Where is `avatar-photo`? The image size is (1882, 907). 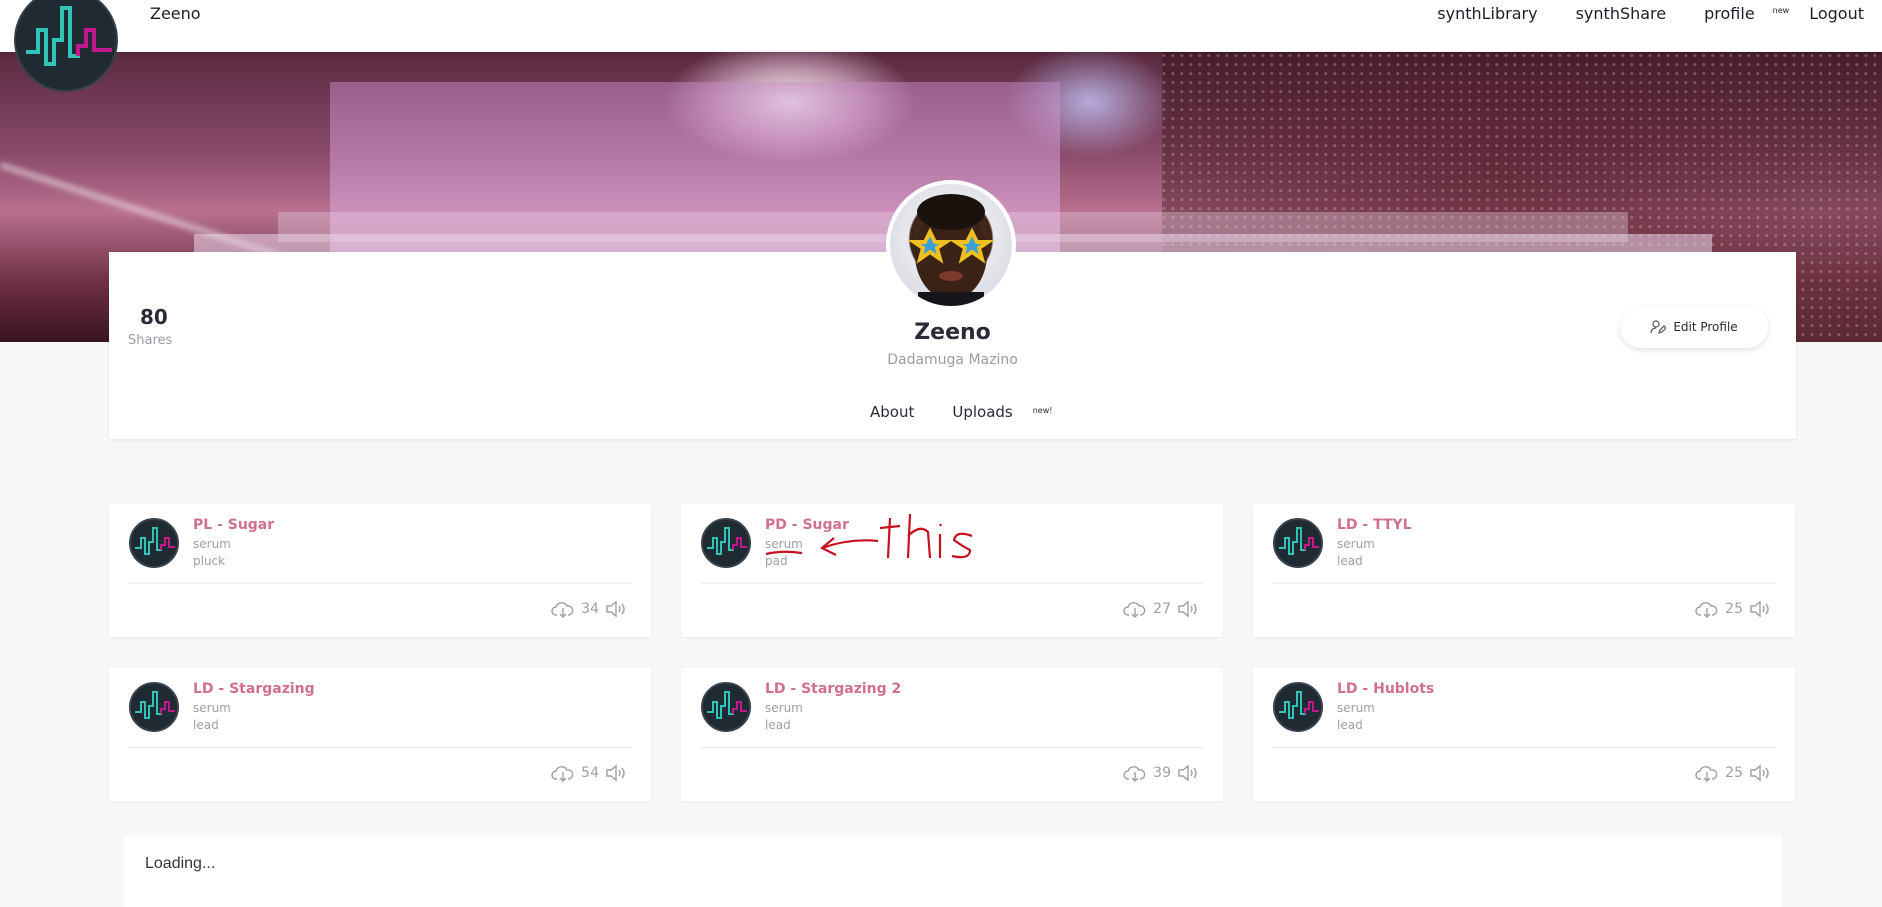
avatar-photo is located at coordinates (951, 250).